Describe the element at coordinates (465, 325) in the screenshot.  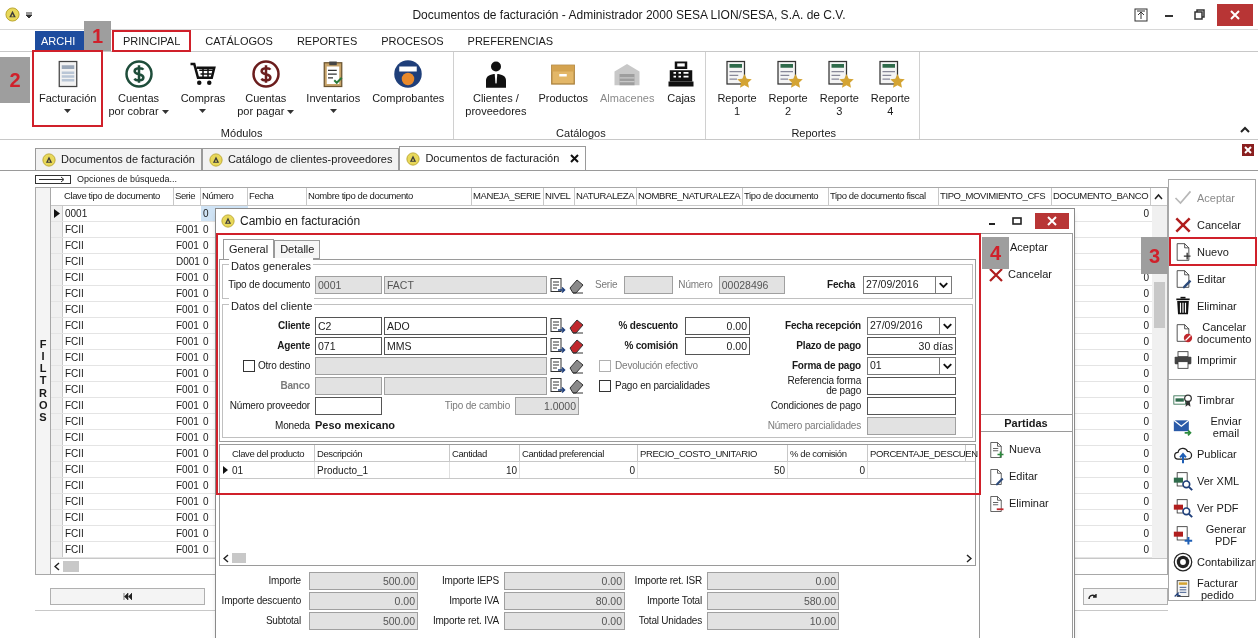
I see `text-field: ADO` at that location.